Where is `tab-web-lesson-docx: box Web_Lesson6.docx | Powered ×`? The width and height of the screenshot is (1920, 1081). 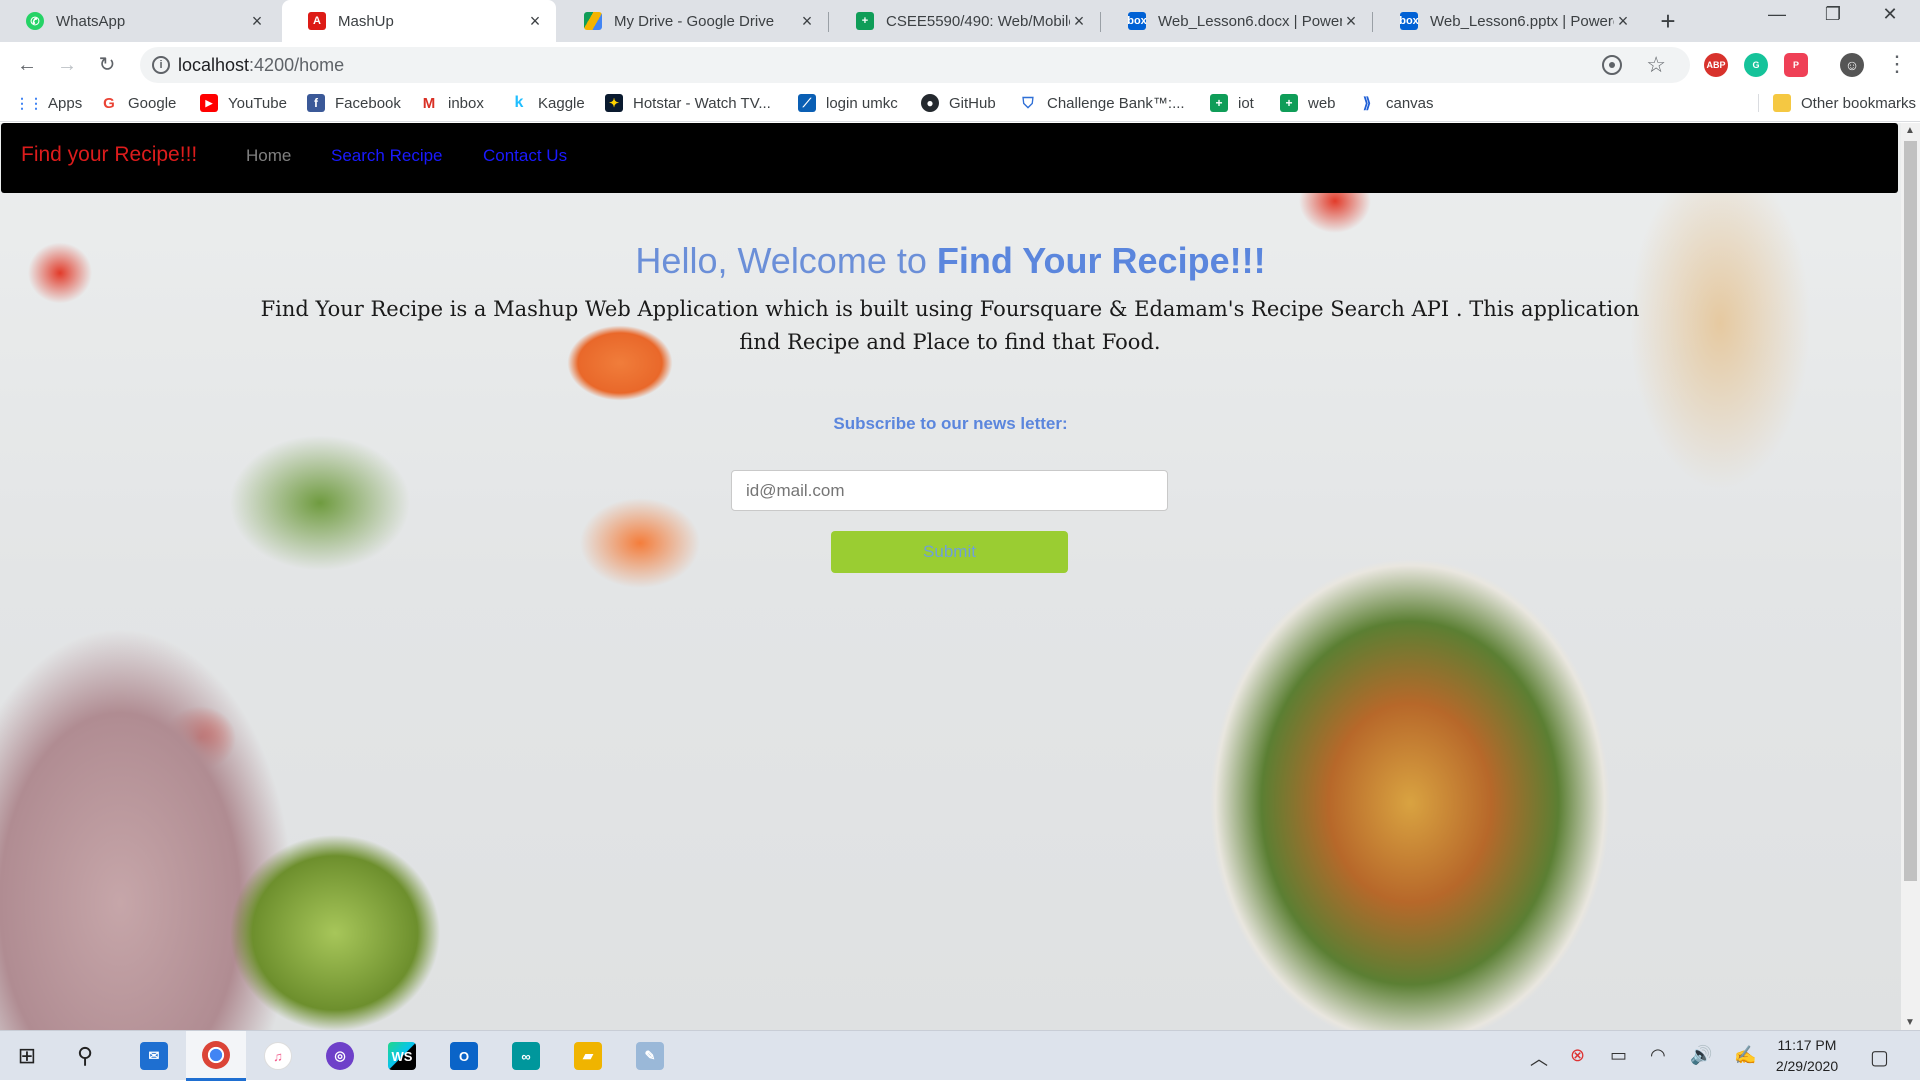 tab-web-lesson-docx: box Web_Lesson6.docx | Powered × is located at coordinates (1237, 21).